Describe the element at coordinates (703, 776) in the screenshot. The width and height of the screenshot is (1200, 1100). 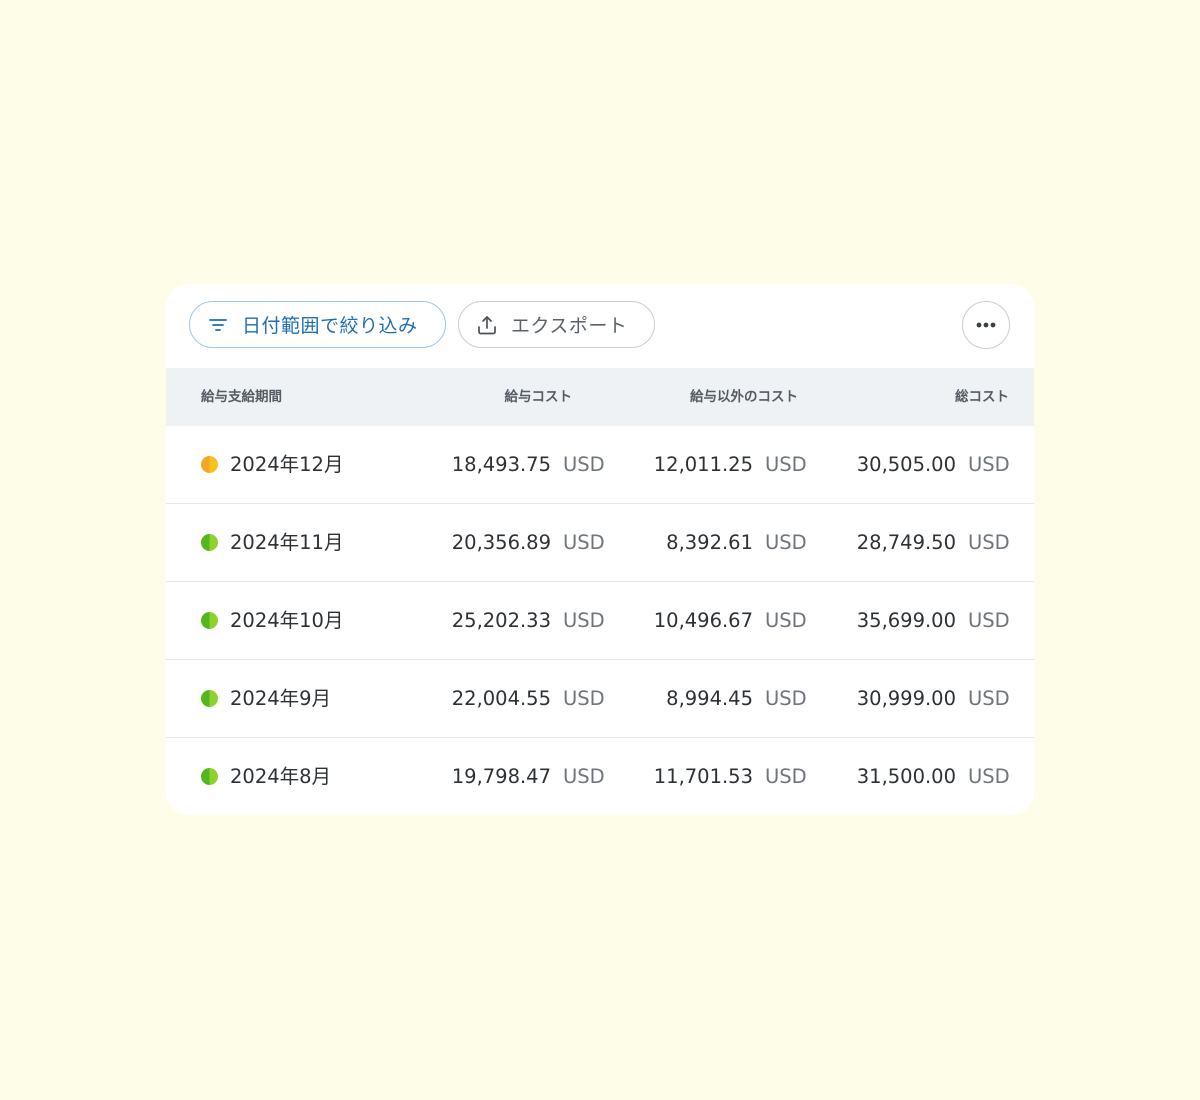
I see `non-payroll-cost-cell: 11,701.53` at that location.